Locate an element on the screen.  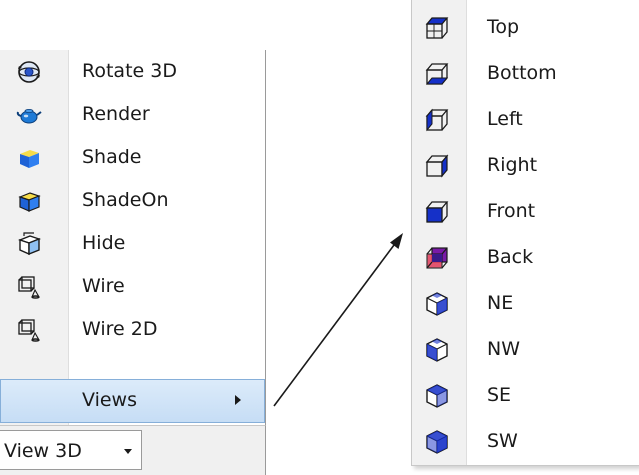
view-top-icon is located at coordinates (437, 28).